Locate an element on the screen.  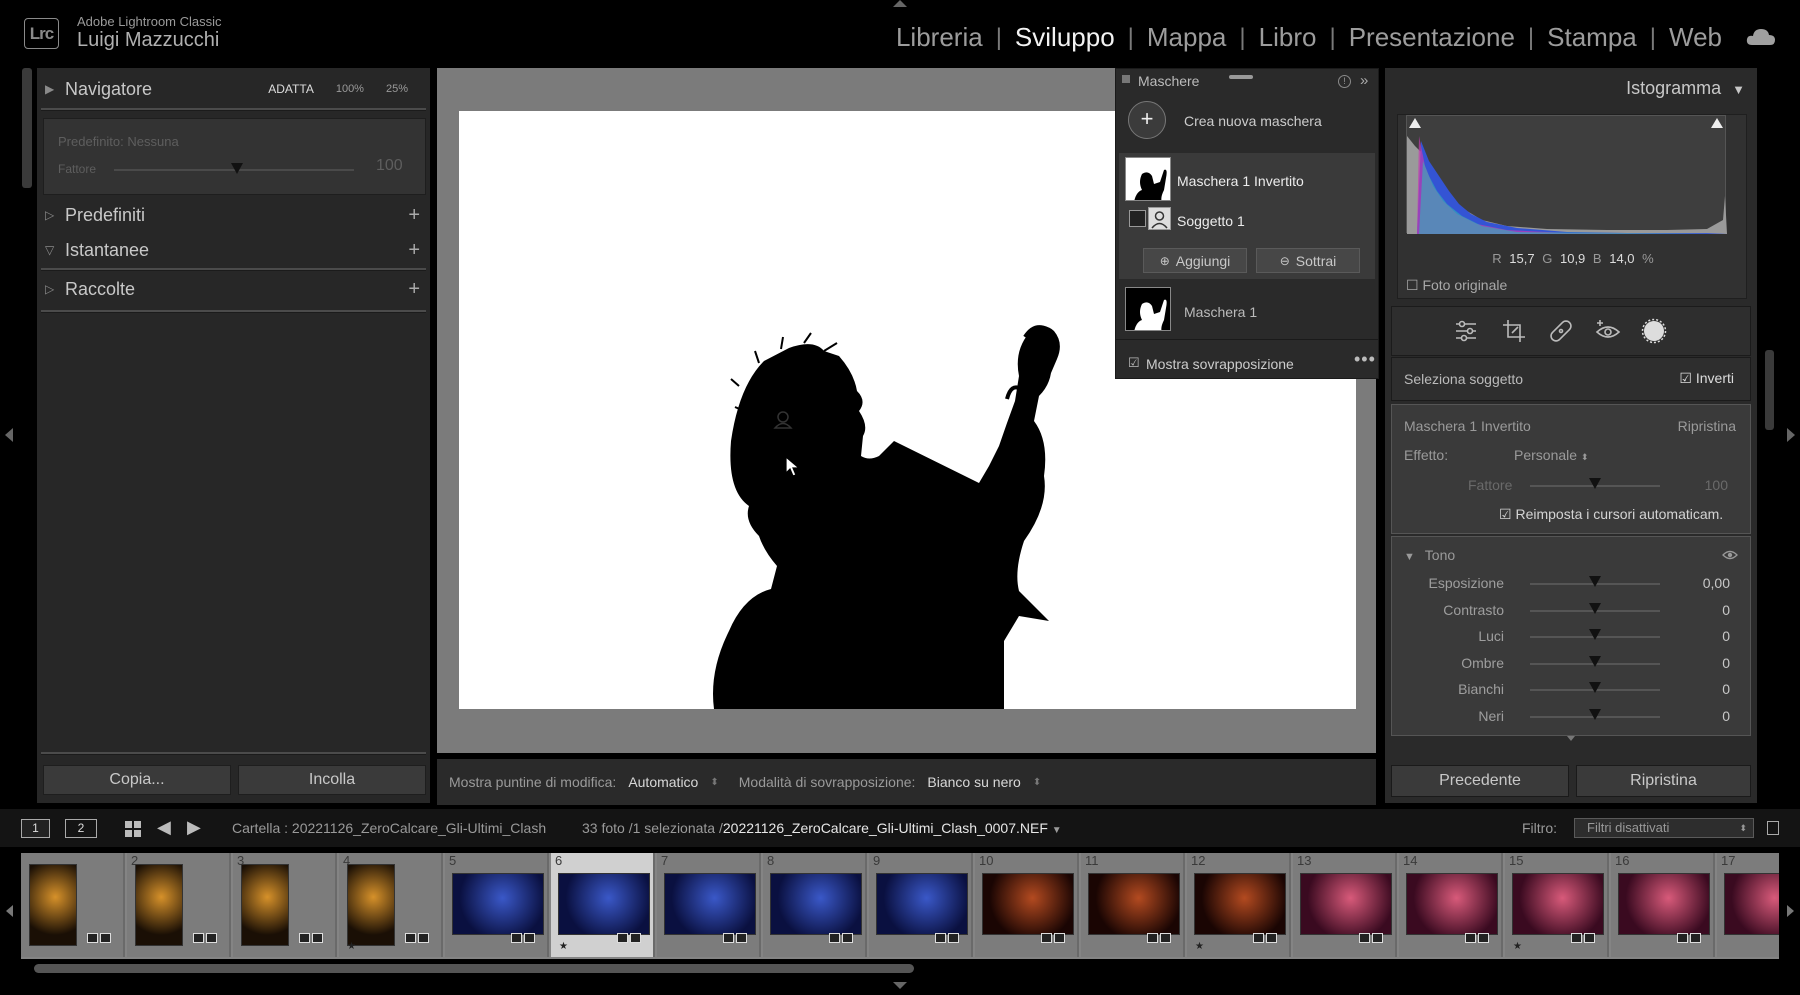
filmstrip-cell: 5 is located at coordinates (497, 905).